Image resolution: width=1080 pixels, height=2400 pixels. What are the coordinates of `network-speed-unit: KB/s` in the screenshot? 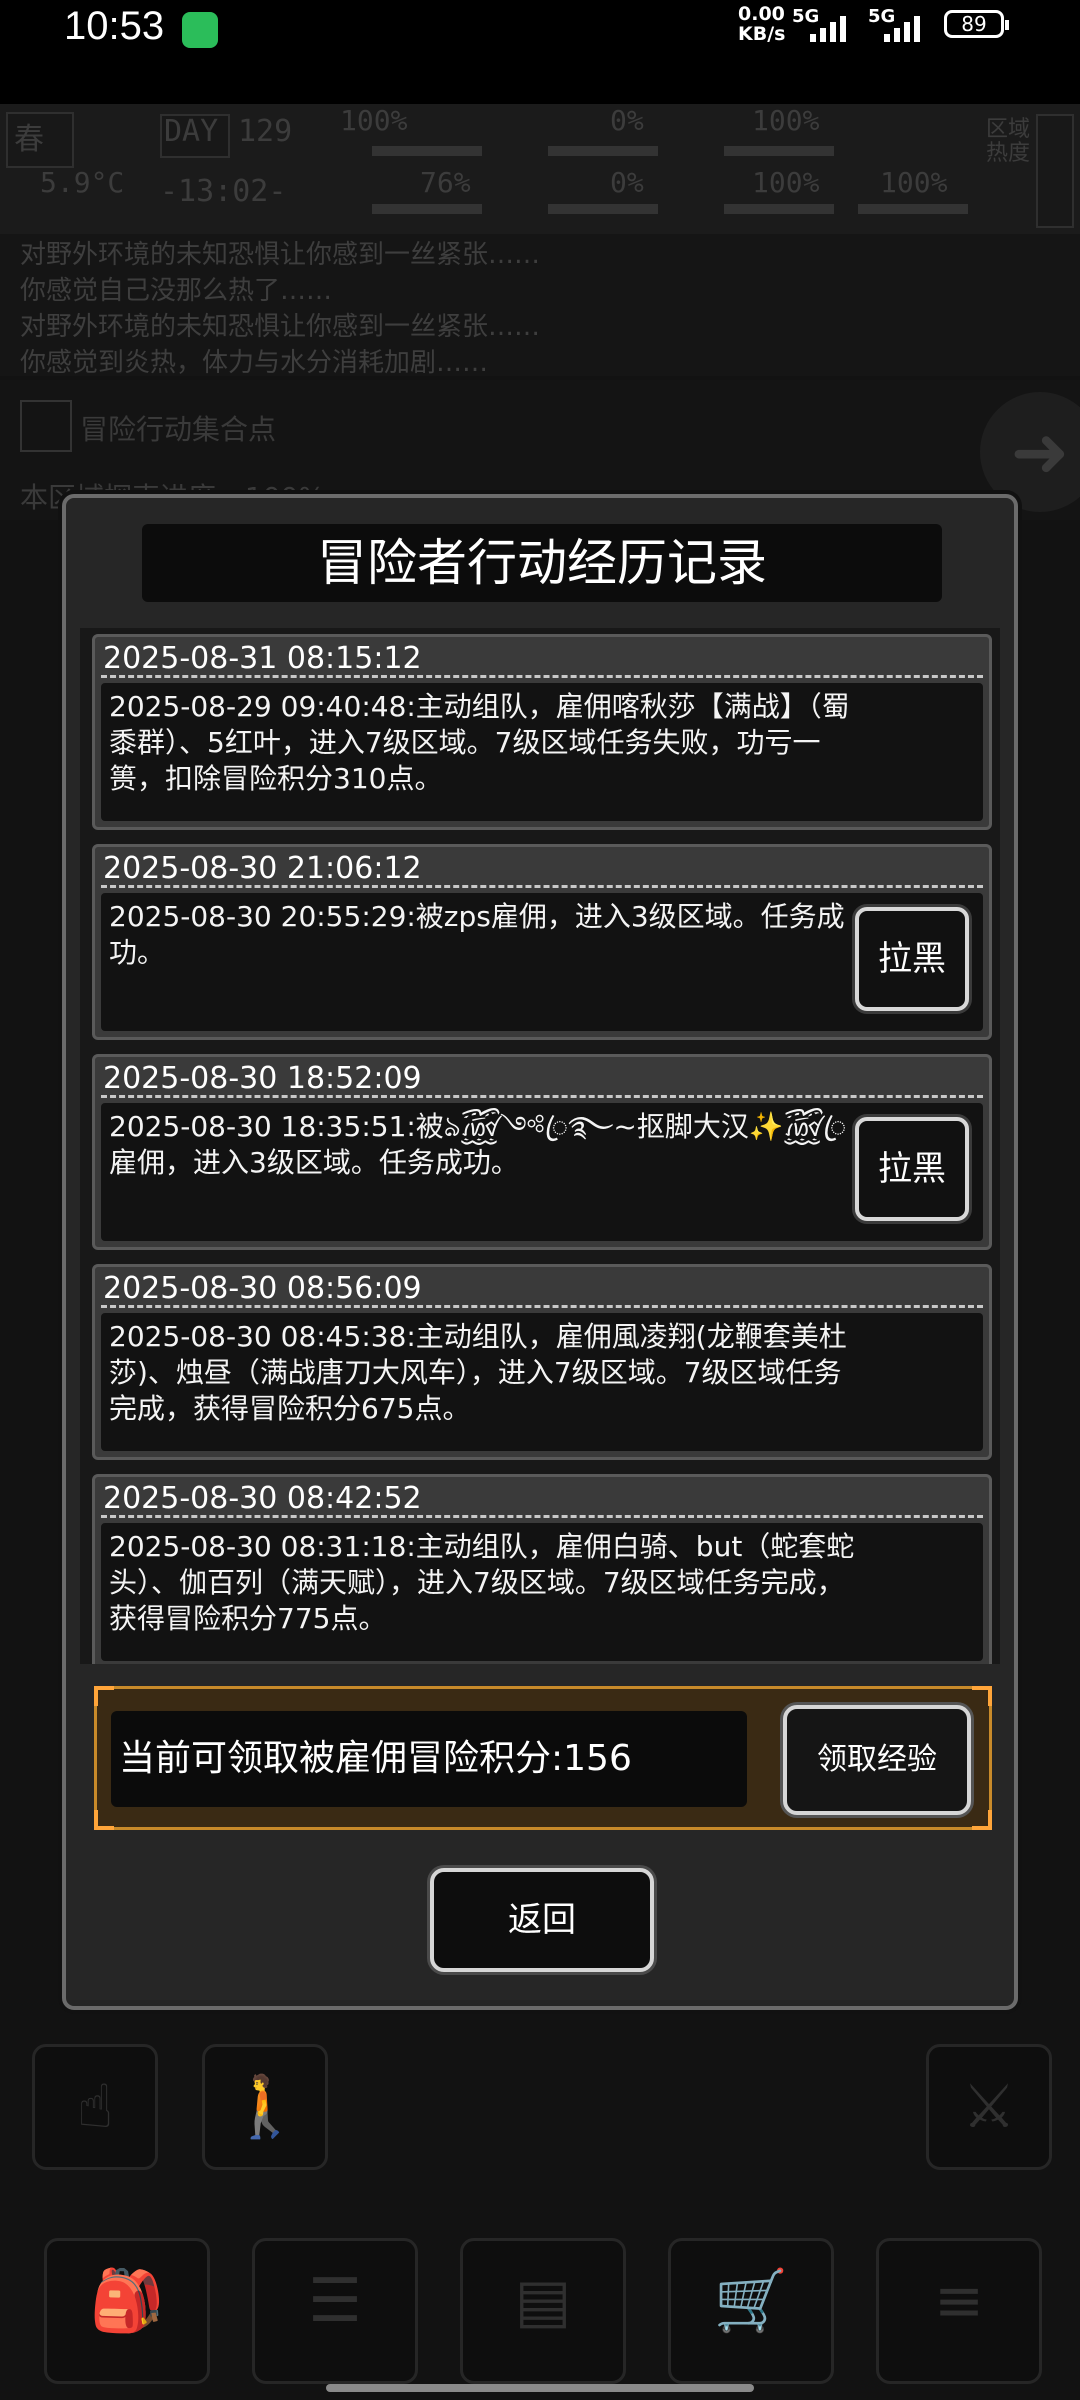 It's located at (762, 34).